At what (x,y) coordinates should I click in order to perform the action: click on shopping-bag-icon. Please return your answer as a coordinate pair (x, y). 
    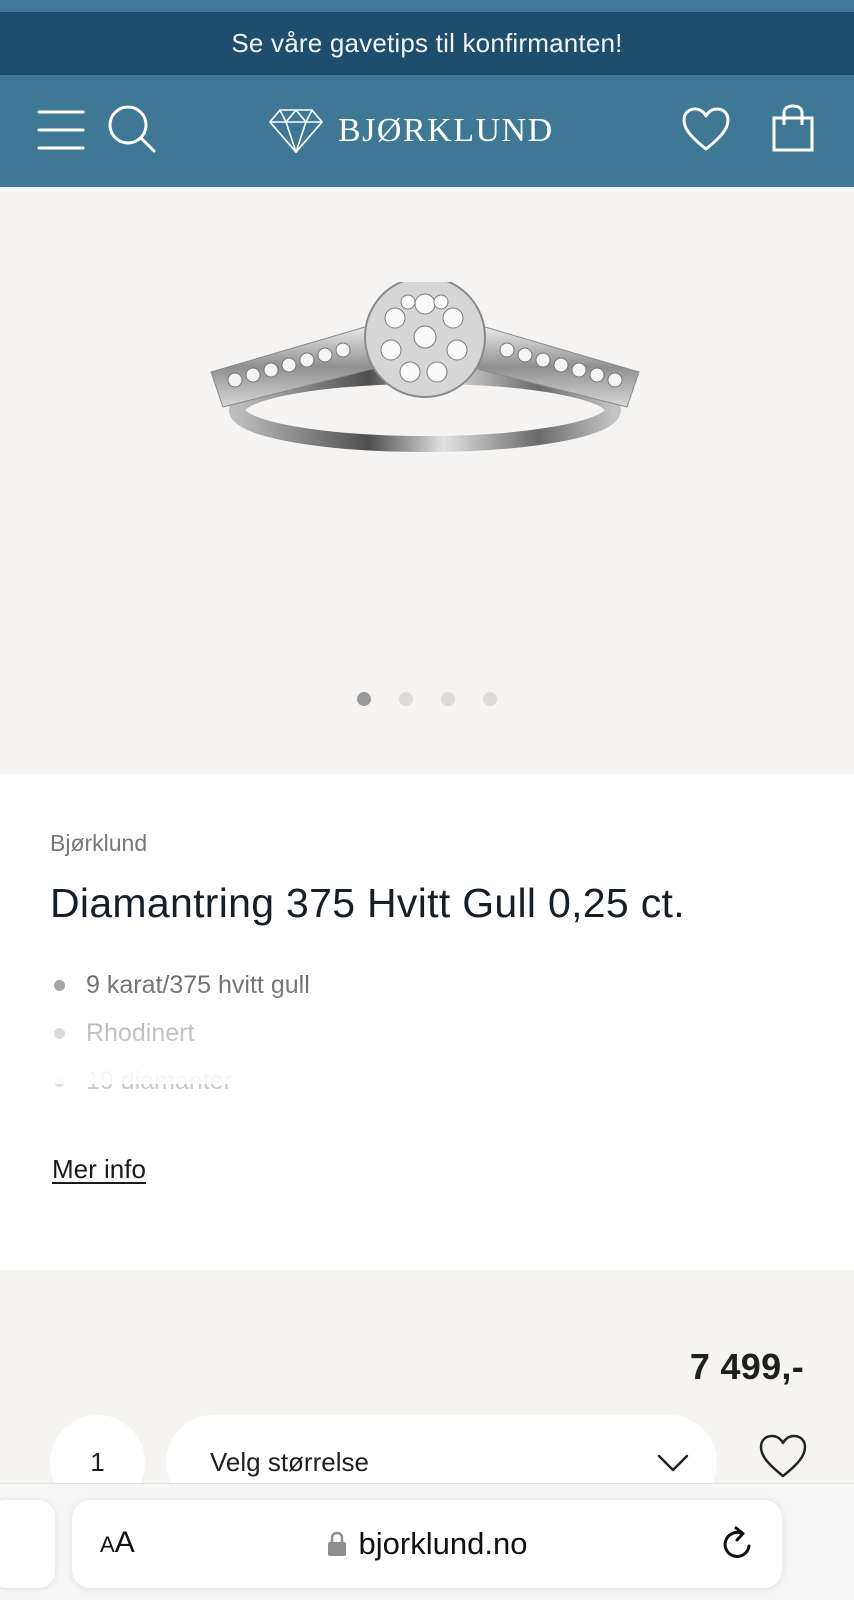
    Looking at the image, I should click on (793, 128).